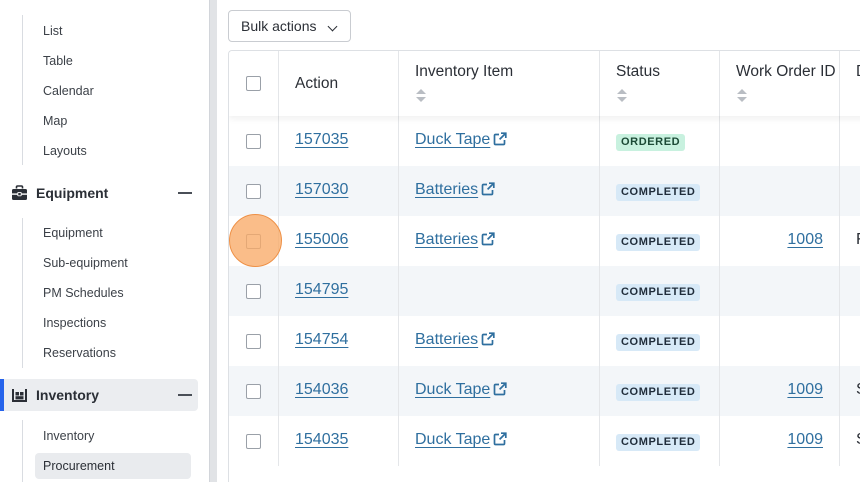  What do you see at coordinates (780, 83) in the screenshot?
I see `column-header-work-order-id: Work Order ID` at bounding box center [780, 83].